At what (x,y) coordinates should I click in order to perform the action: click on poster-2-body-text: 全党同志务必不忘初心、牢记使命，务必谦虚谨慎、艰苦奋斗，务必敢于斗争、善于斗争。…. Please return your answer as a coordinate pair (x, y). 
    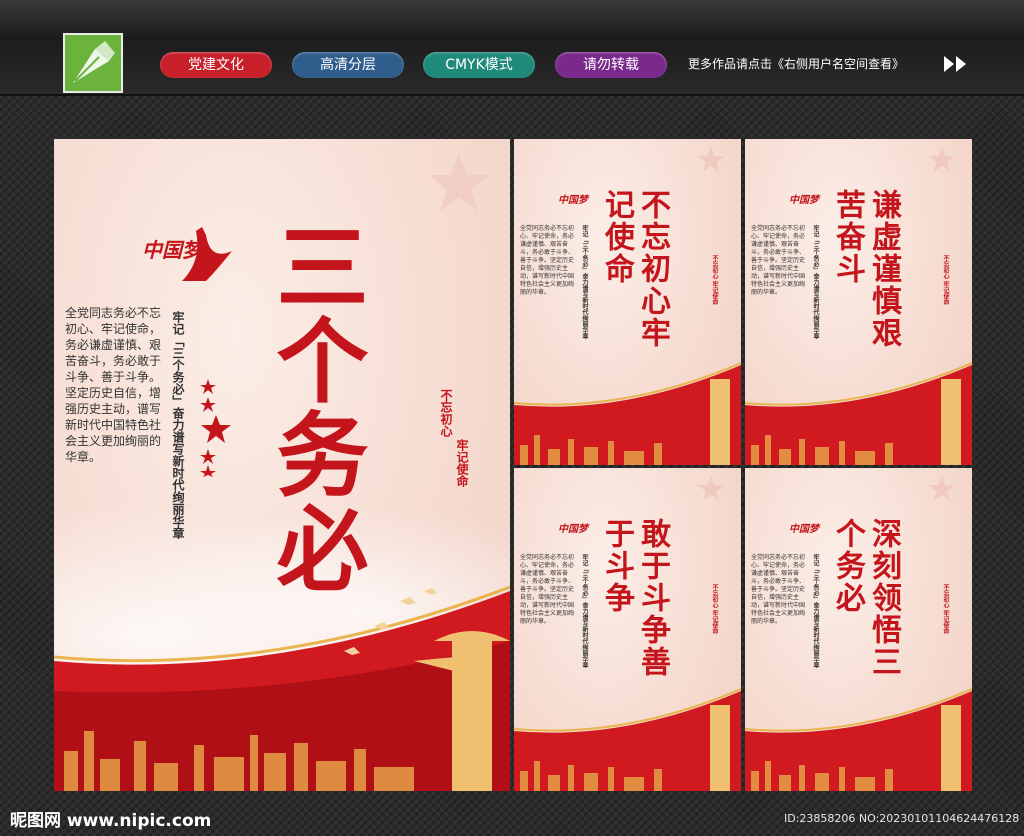
    Looking at the image, I should click on (778, 260).